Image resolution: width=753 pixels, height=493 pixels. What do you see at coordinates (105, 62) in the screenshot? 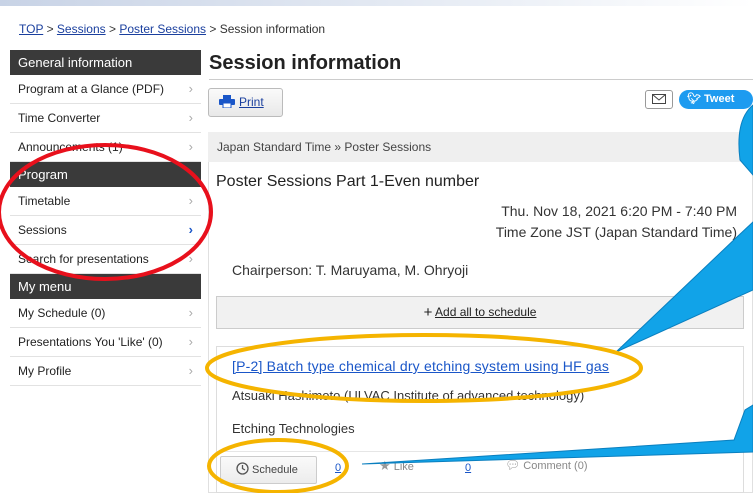
I see `sidebar-header-general: General information` at bounding box center [105, 62].